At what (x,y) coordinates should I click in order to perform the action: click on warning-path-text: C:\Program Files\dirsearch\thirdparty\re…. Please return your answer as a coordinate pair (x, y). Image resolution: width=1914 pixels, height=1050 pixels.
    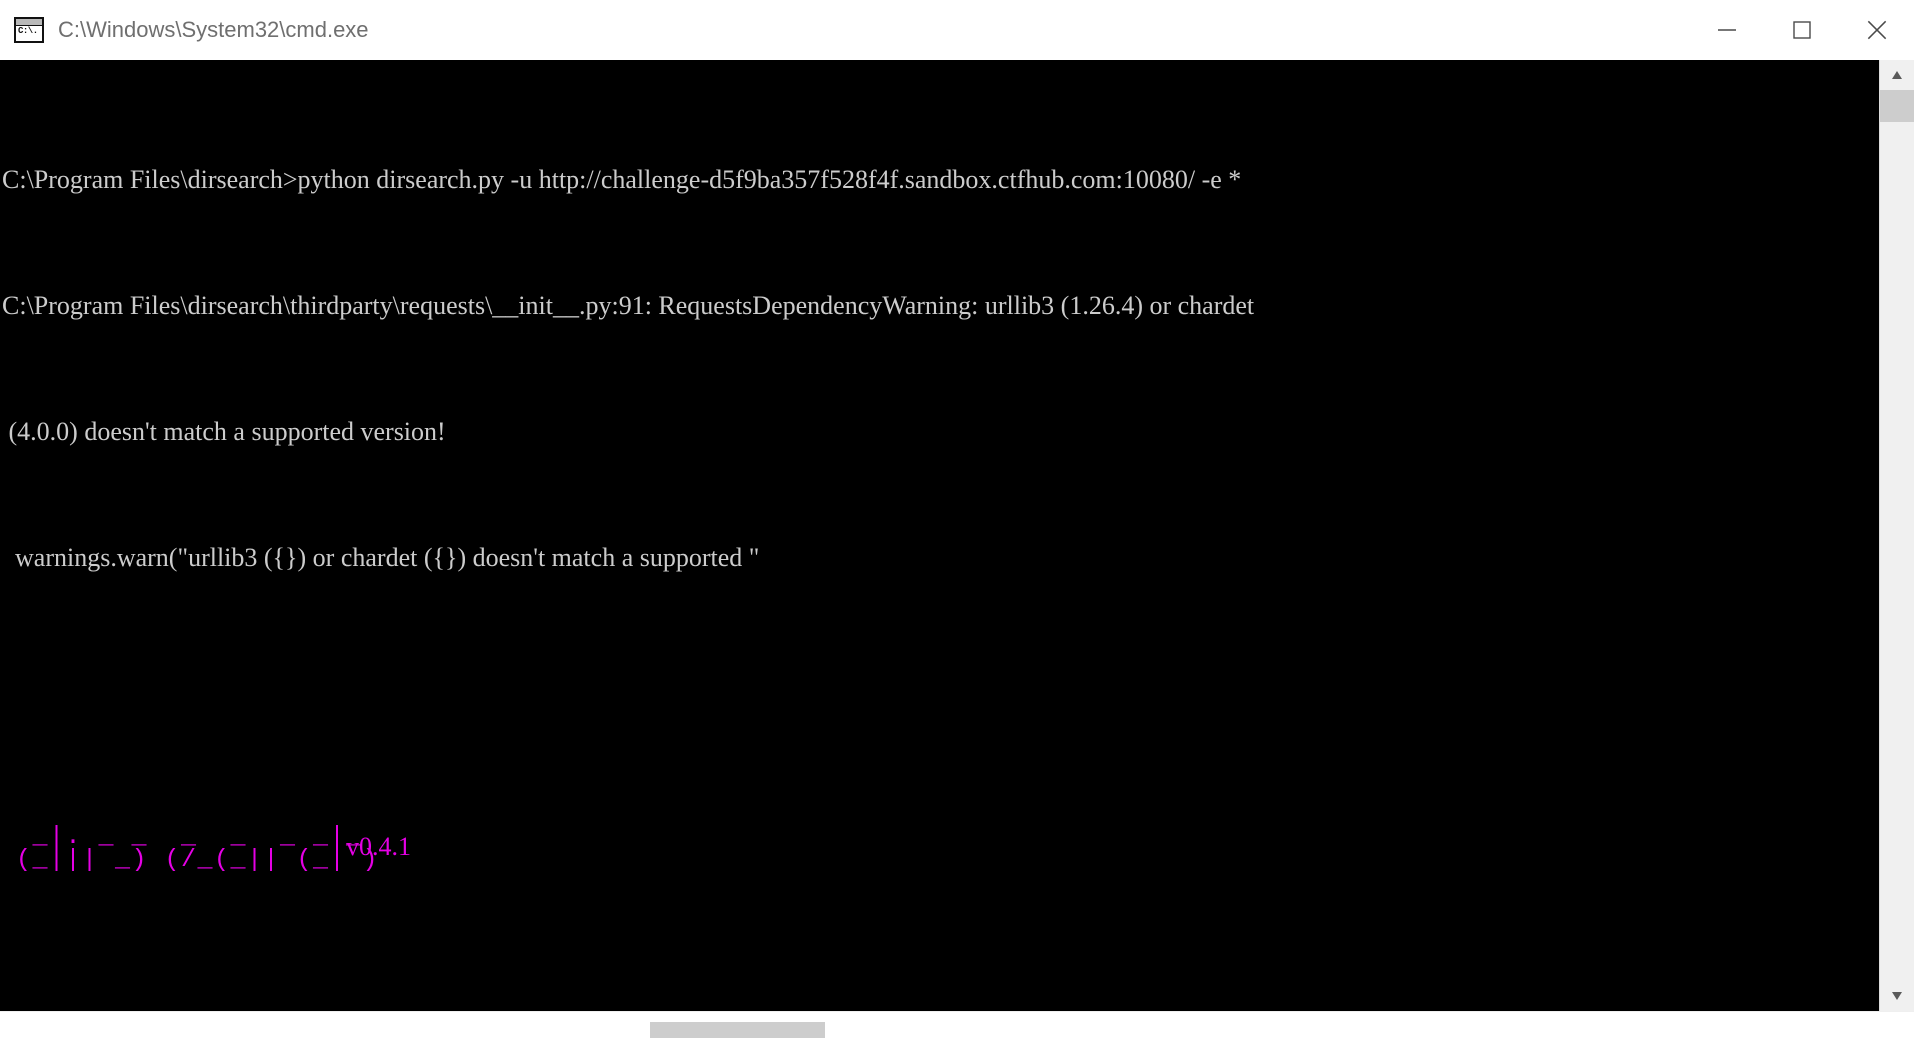
    Looking at the image, I should click on (628, 305).